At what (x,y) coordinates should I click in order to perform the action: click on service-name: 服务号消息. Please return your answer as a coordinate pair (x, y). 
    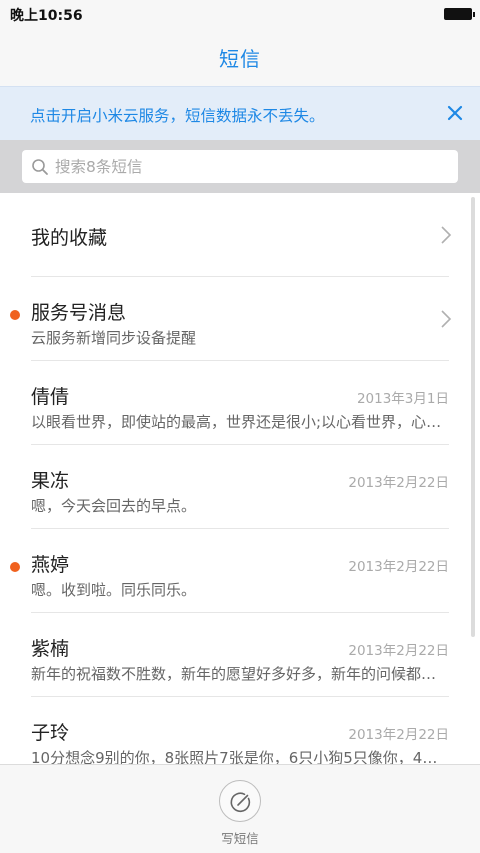
    Looking at the image, I should click on (79, 313).